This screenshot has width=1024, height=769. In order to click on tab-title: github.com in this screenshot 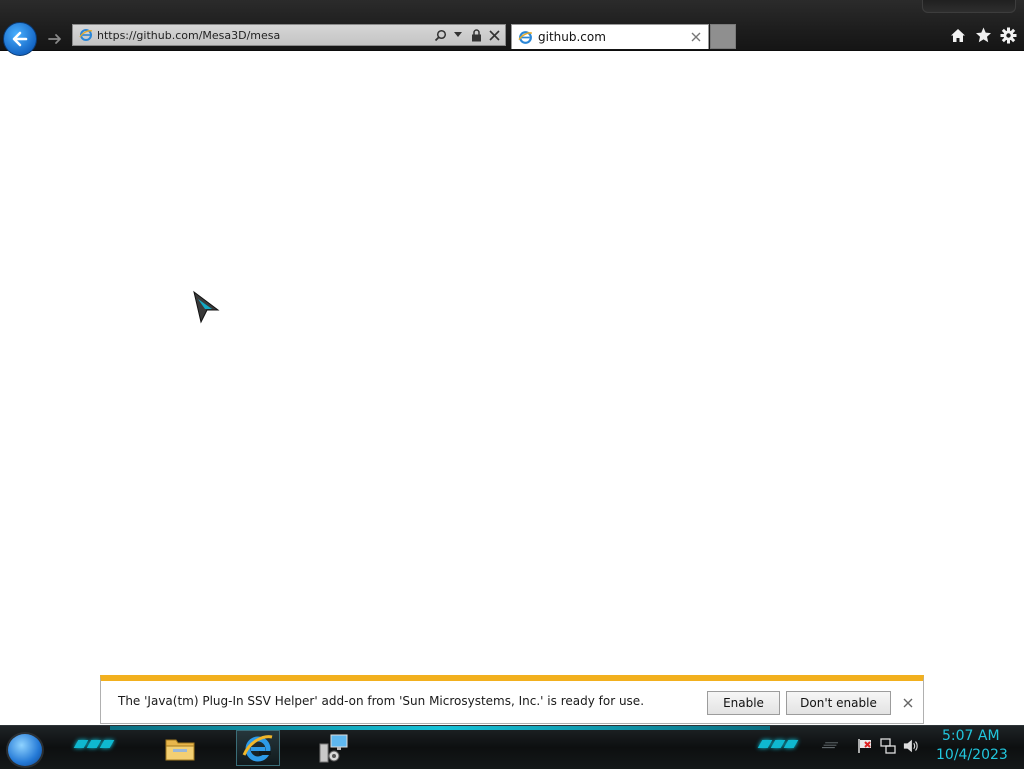, I will do `click(572, 37)`.